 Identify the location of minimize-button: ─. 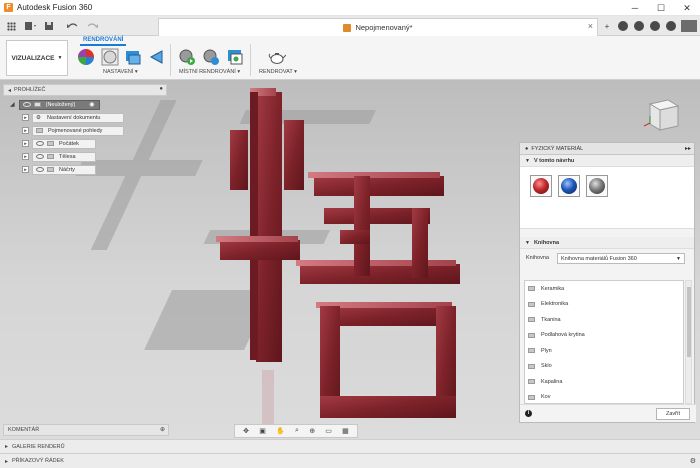
(635, 8).